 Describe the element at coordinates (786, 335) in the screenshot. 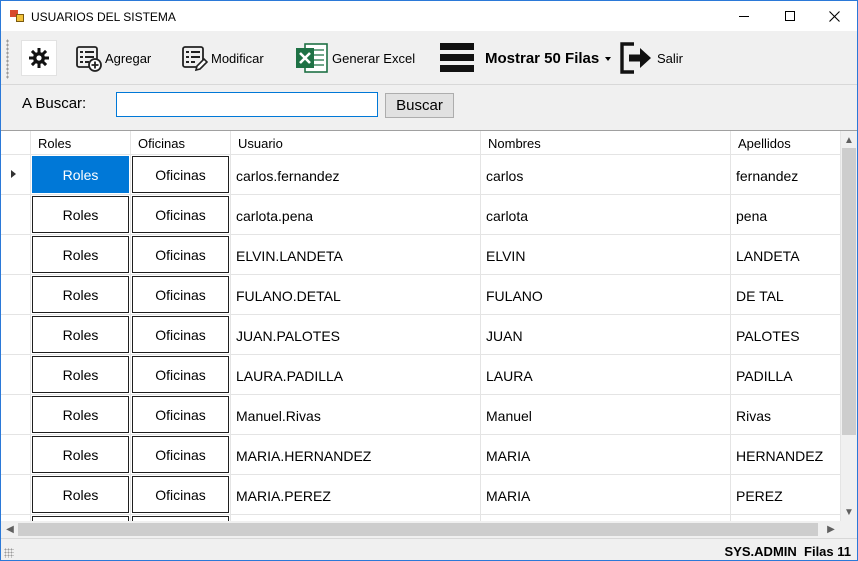

I see `apellidos-cell: PALOTES` at that location.